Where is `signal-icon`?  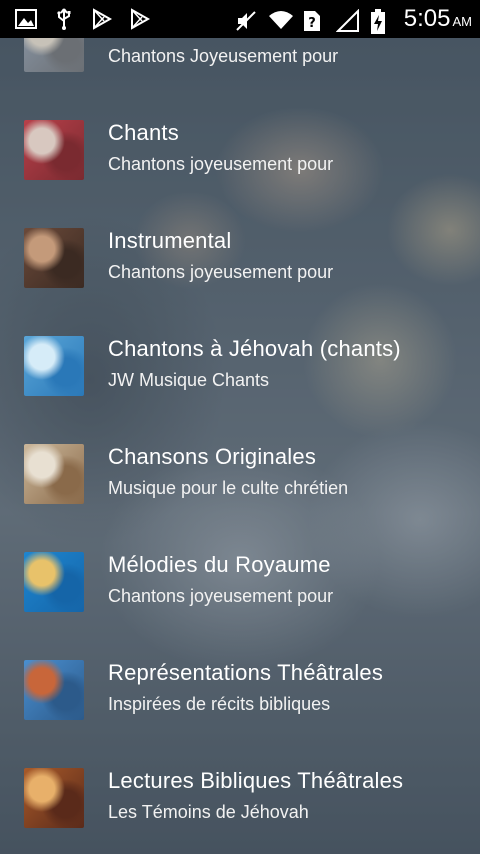 signal-icon is located at coordinates (347, 20).